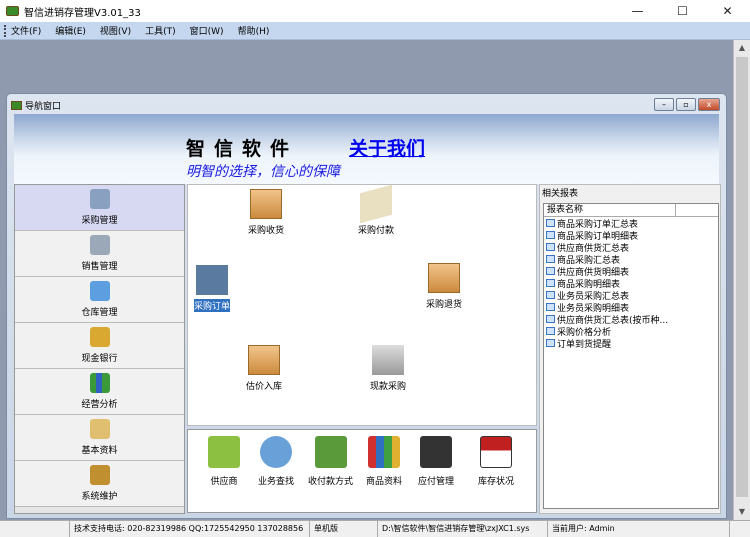  Describe the element at coordinates (70, 30) in the screenshot. I see `menu-edit: 编辑(E)` at that location.